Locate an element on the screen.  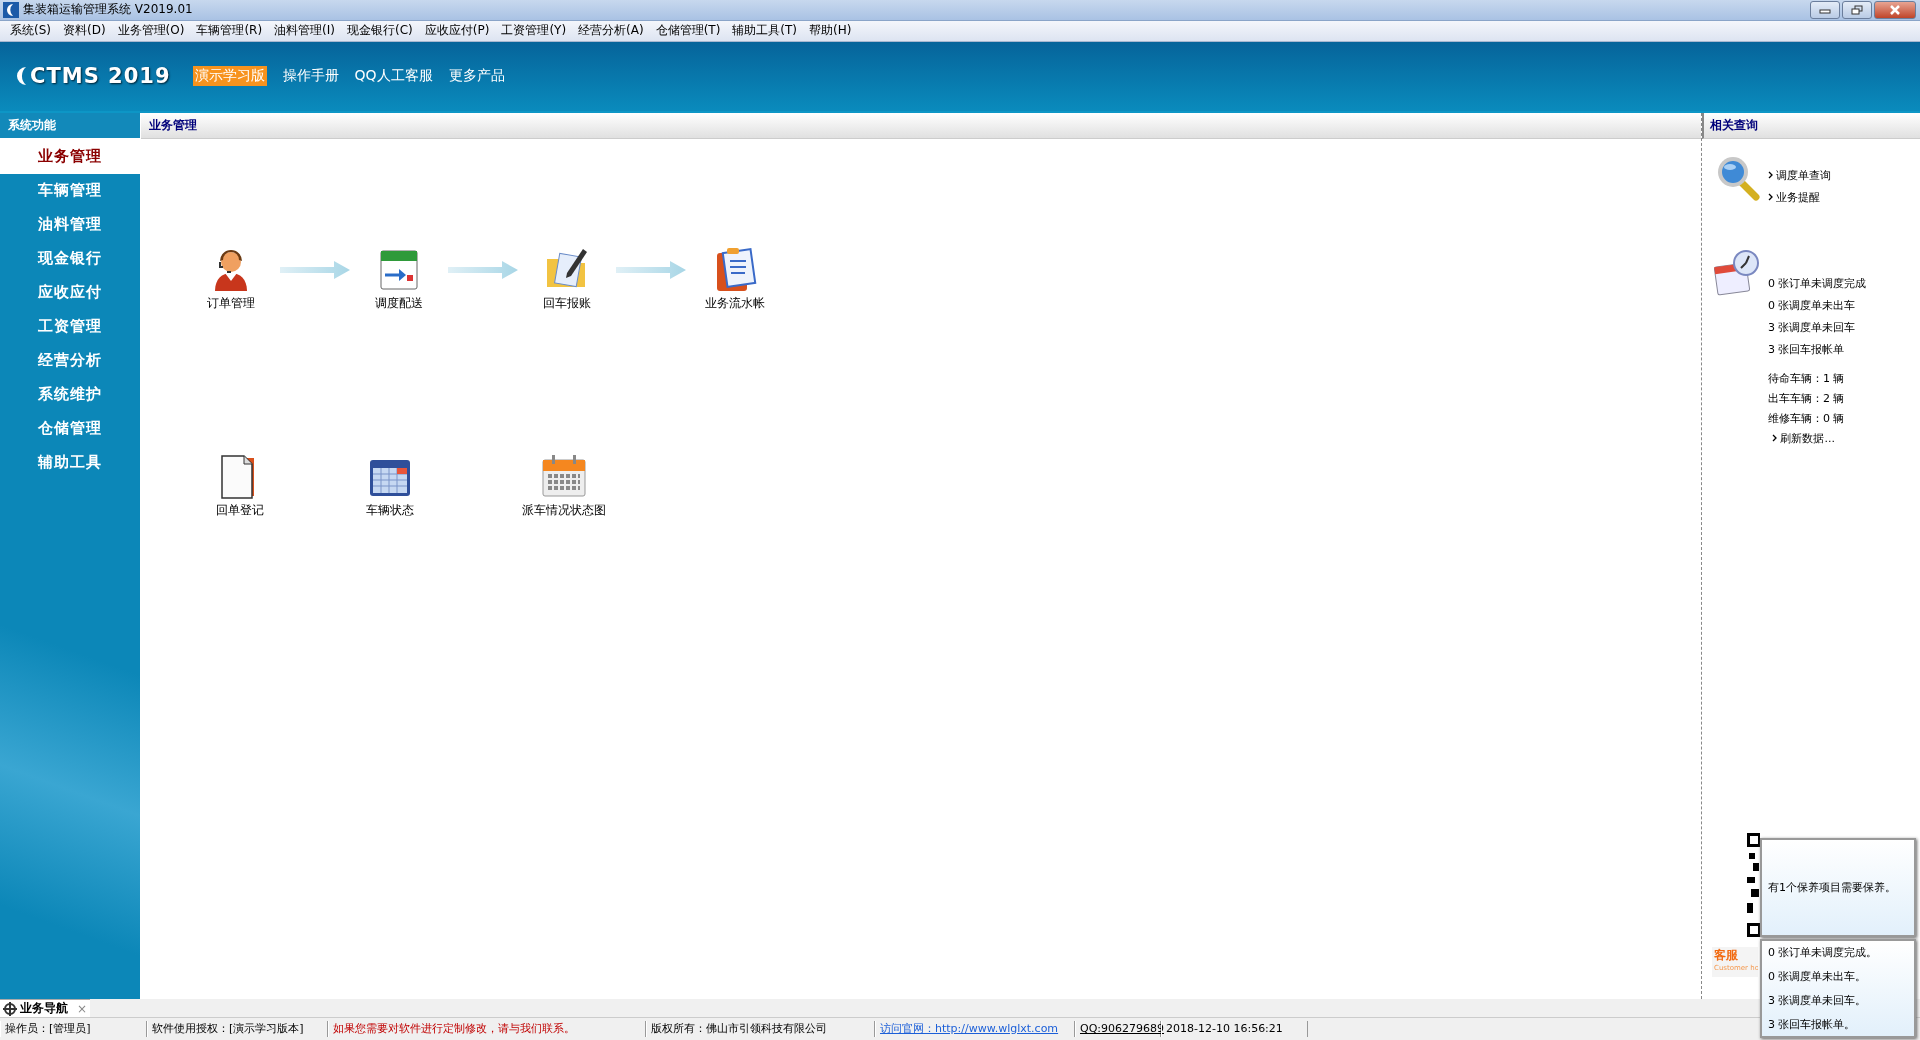
close-button is located at coordinates (1895, 9).